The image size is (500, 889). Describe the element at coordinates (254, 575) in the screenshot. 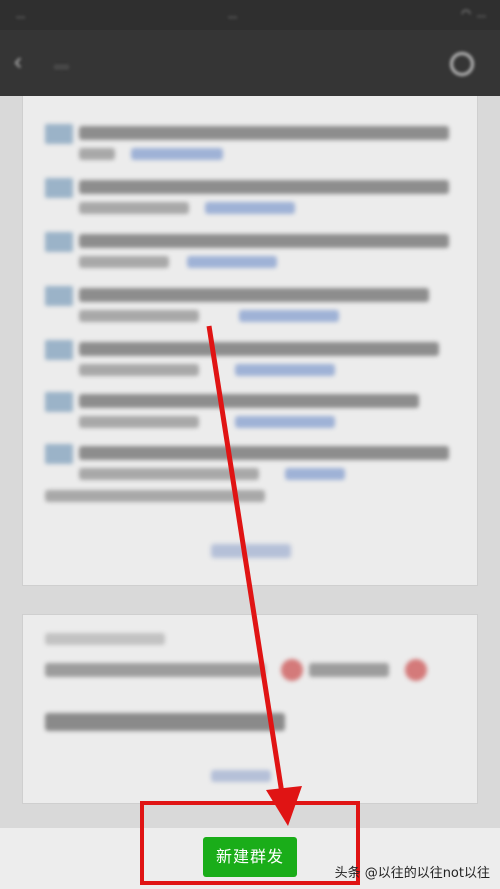

I see `annotation-arrow` at that location.